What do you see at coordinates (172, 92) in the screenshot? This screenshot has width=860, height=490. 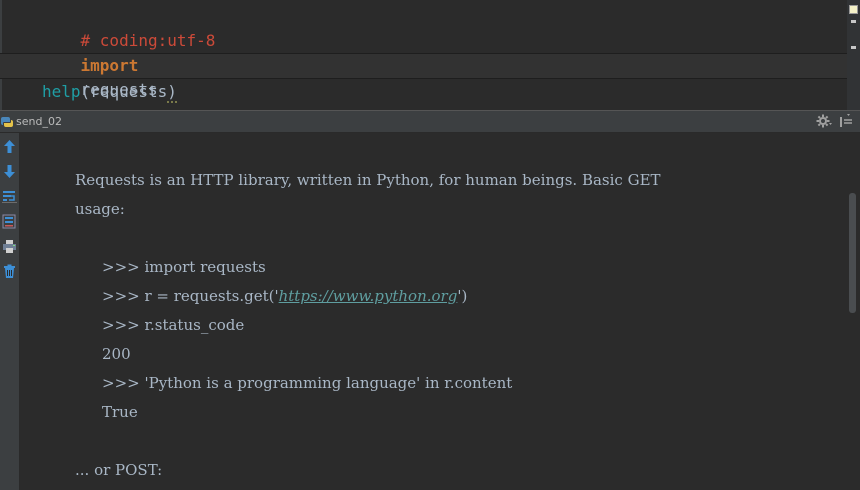 I see `close-paren: )` at bounding box center [172, 92].